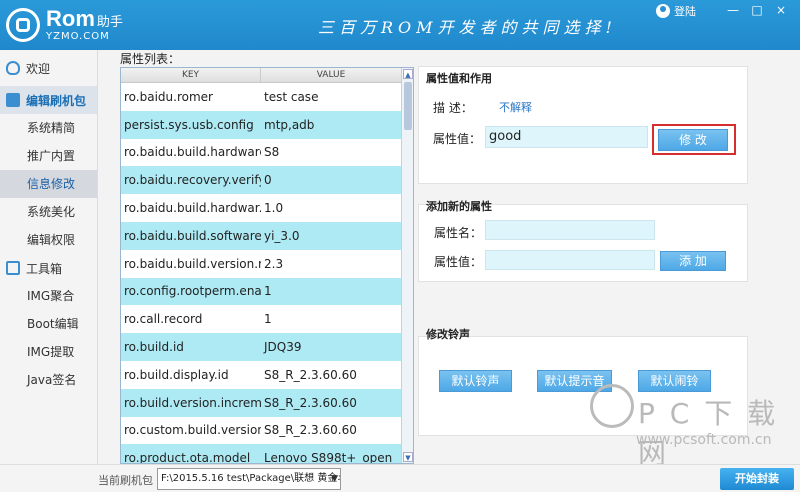  What do you see at coordinates (48, 296) in the screenshot?
I see `sidebar-item-img-merge: IMG聚合` at bounding box center [48, 296].